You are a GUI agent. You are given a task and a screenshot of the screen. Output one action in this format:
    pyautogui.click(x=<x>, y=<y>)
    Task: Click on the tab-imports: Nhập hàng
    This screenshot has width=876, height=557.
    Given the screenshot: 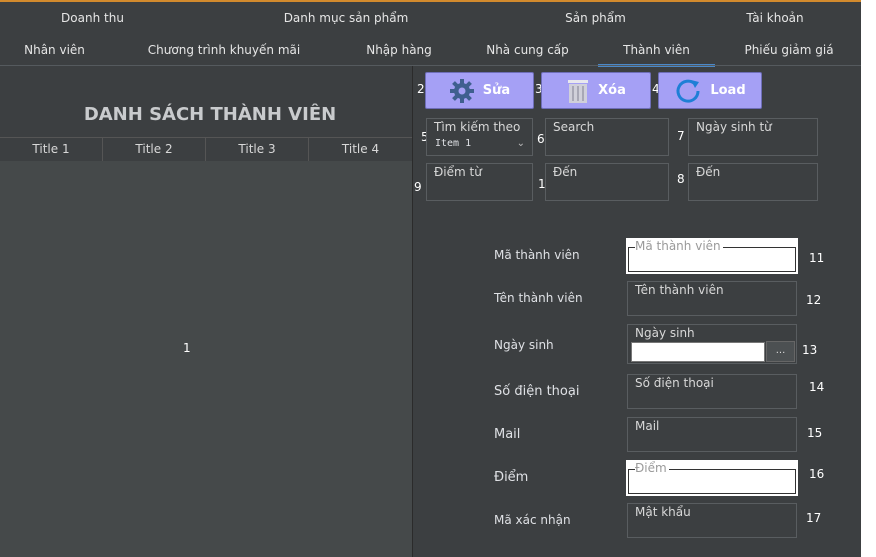 What is the action you would take?
    pyautogui.click(x=399, y=50)
    